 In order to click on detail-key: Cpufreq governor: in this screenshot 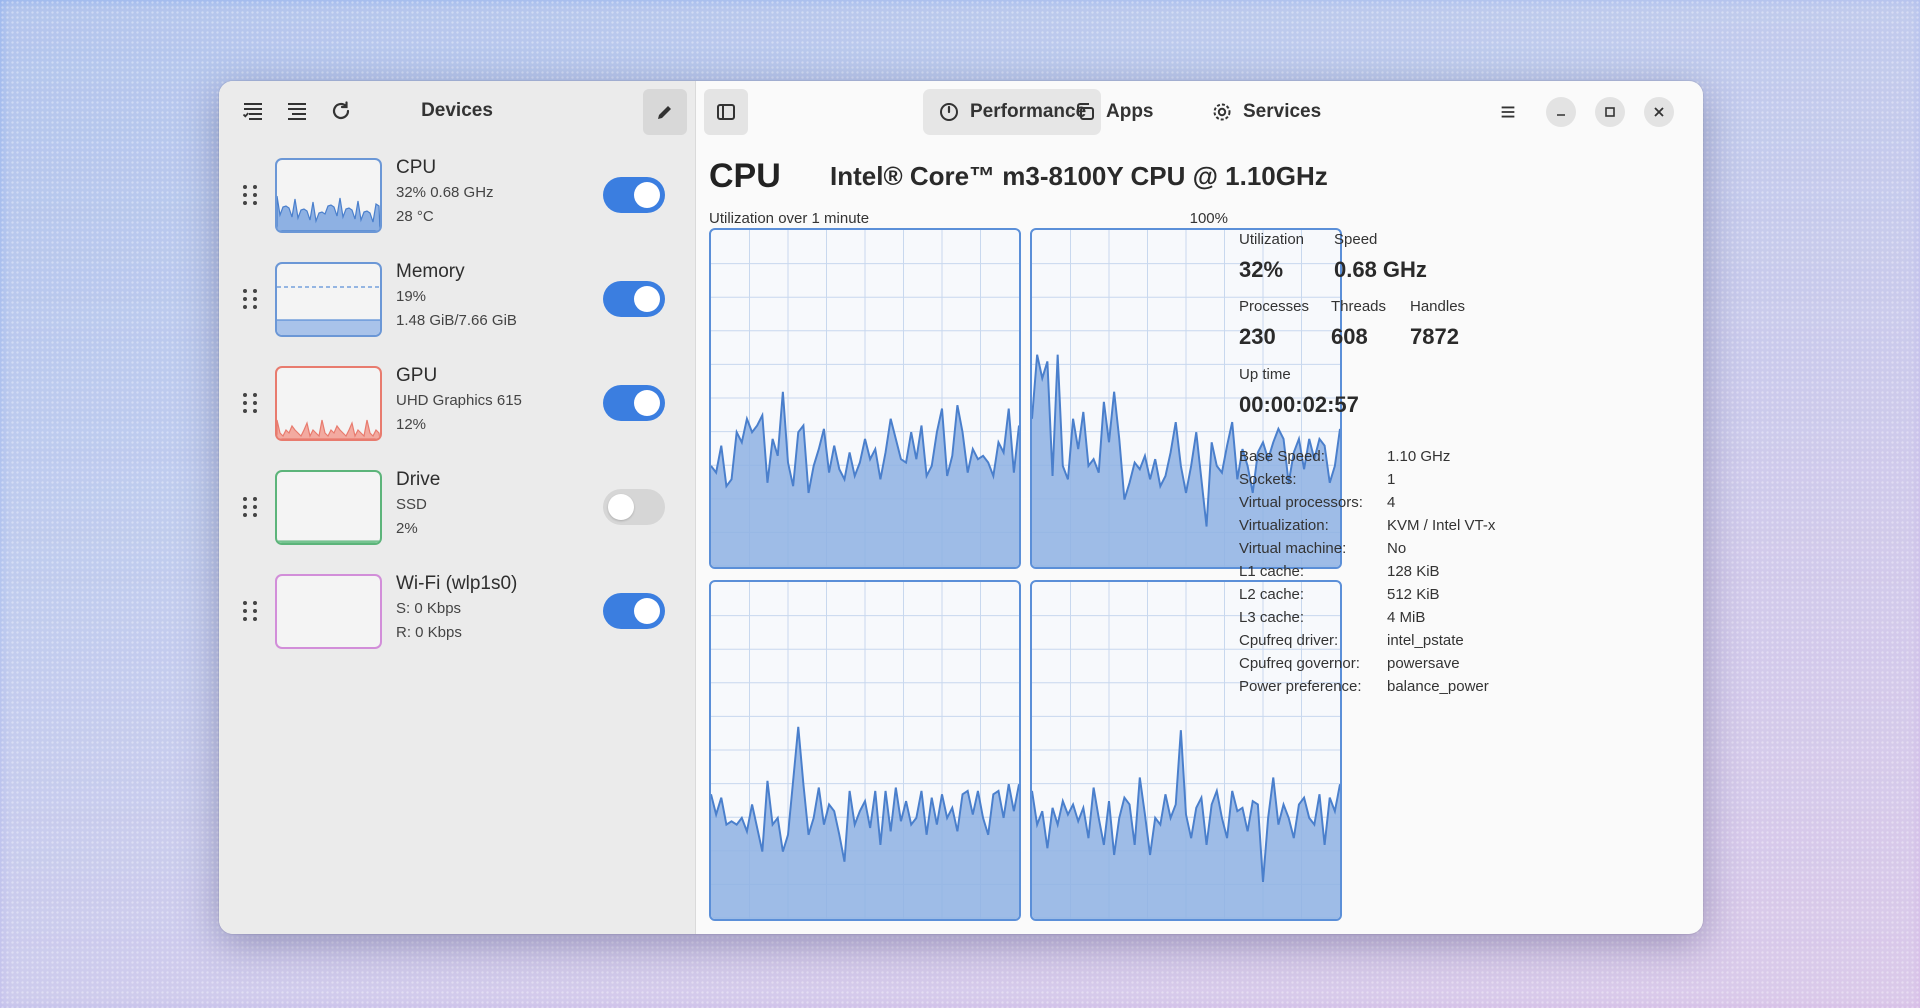, I will do `click(1299, 663)`.